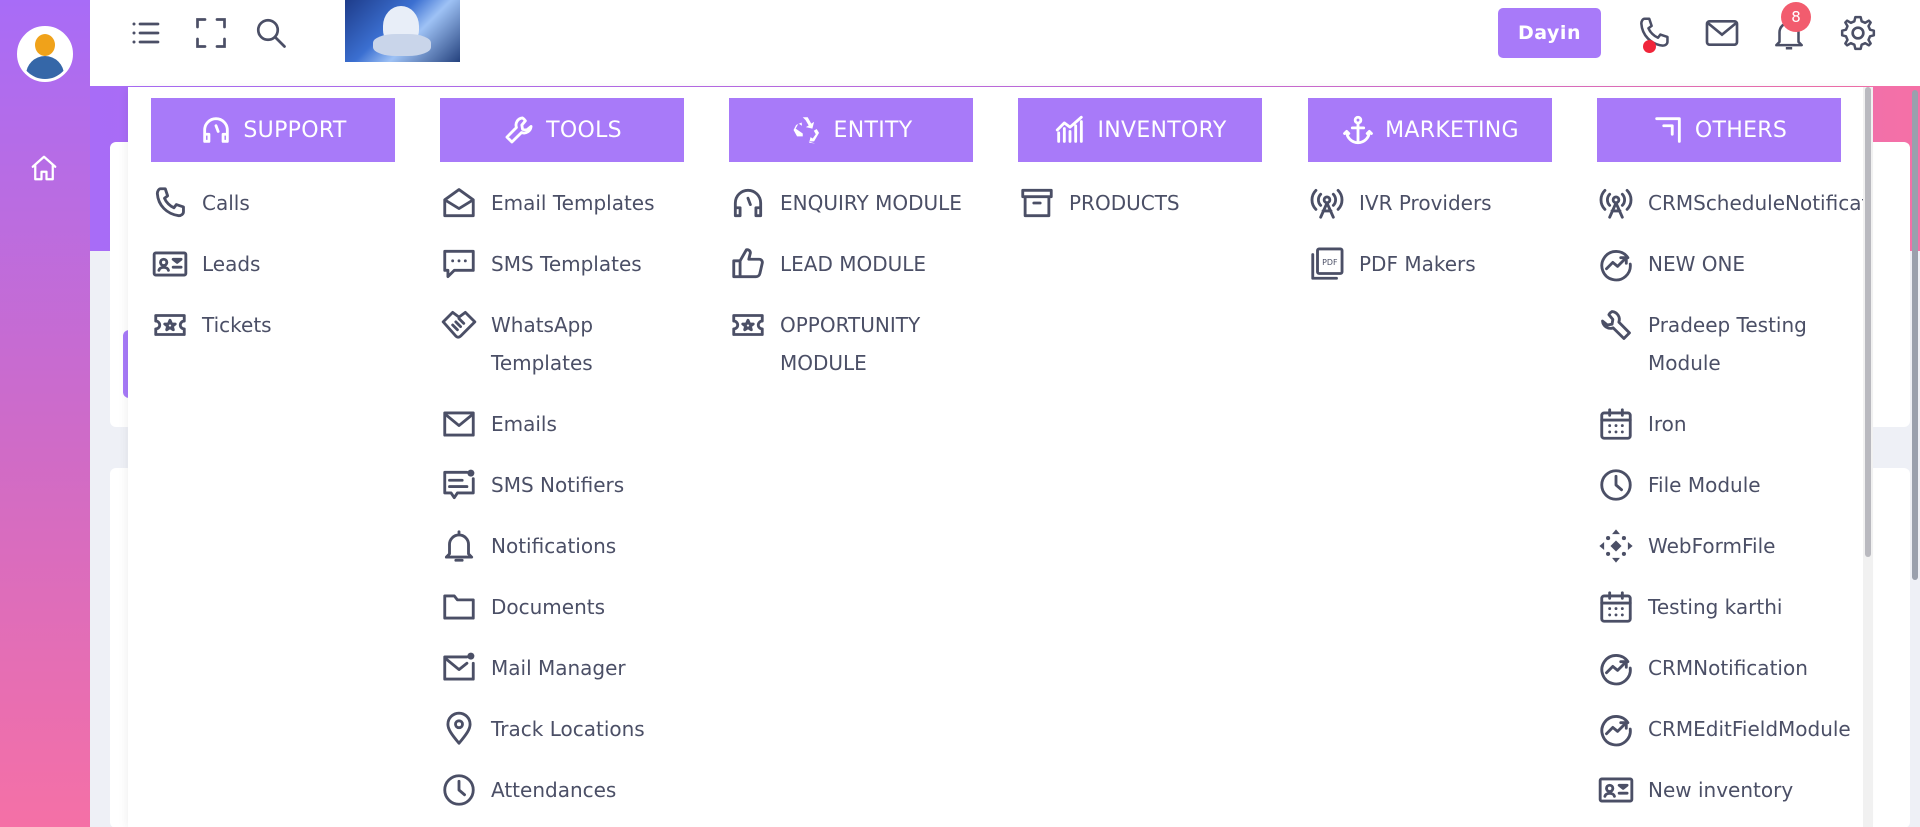  I want to click on recycle-icon, so click(806, 130).